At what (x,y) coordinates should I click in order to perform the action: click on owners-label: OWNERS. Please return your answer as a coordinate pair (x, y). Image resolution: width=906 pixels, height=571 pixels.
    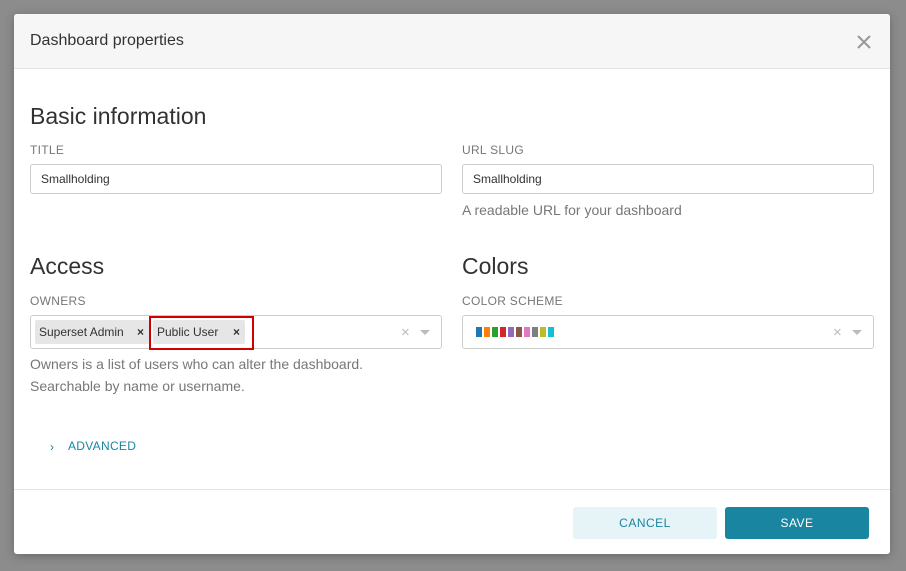
    Looking at the image, I should click on (58, 301).